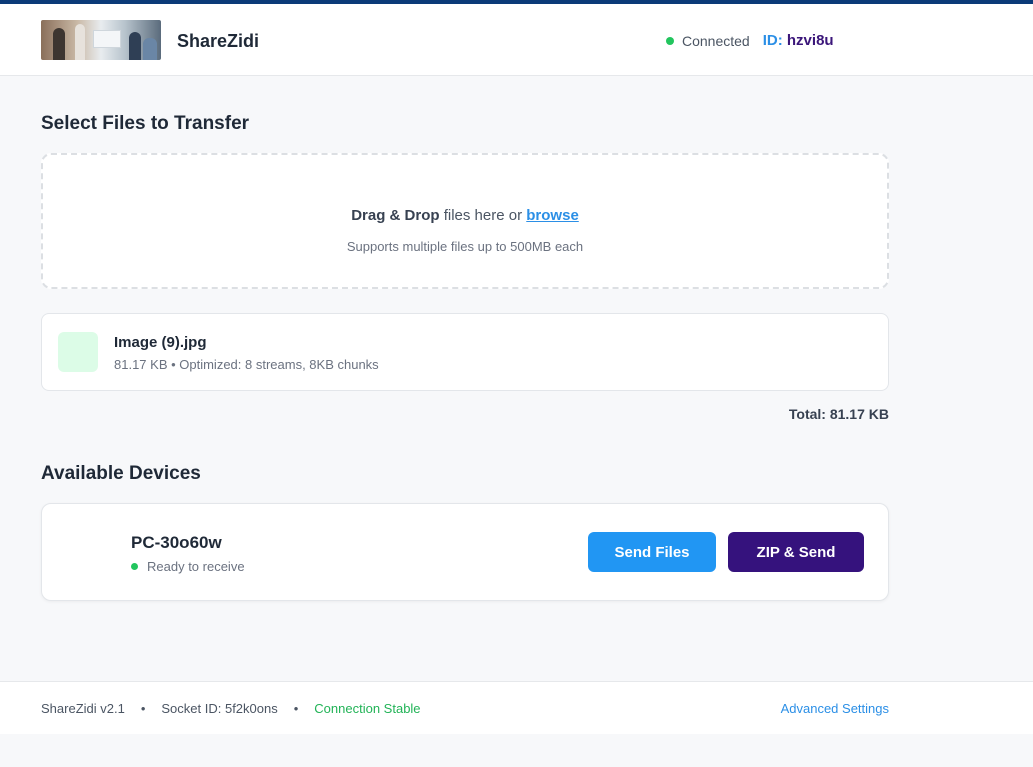 Image resolution: width=1033 pixels, height=767 pixels. What do you see at coordinates (465, 246) in the screenshot?
I see `dropzone-support-text: Supports multiple files up to 500MB each` at bounding box center [465, 246].